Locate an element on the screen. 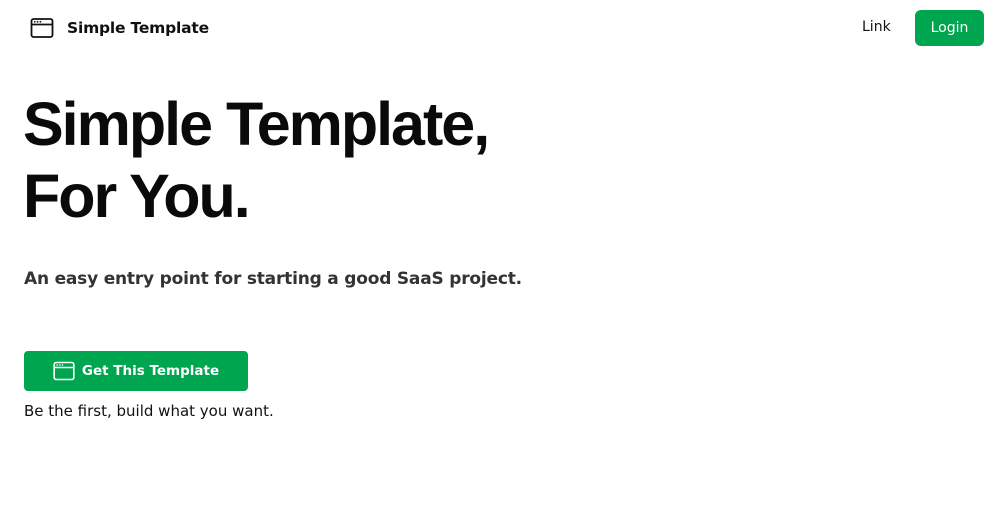 The width and height of the screenshot is (998, 526). get-template-label: Get This Template is located at coordinates (150, 371).